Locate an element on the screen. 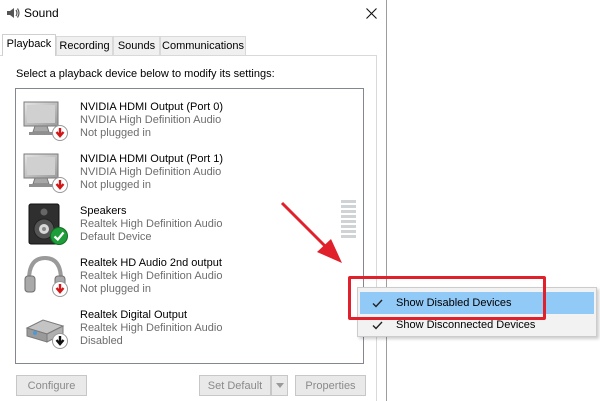 Image resolution: width=600 pixels, height=401 pixels. close-button is located at coordinates (371, 13).